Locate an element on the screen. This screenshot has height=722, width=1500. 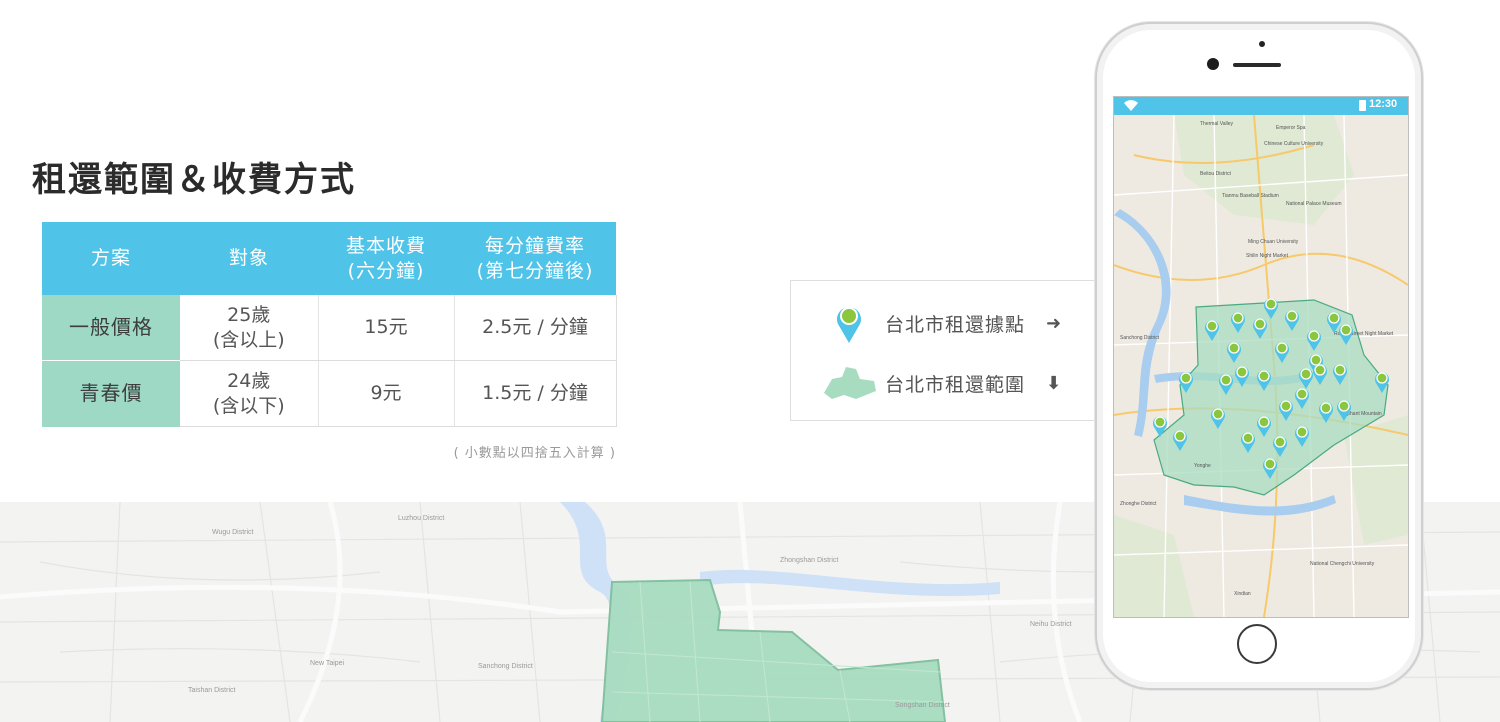
map-label-npm: National Palace Museum is located at coordinates (1314, 204).